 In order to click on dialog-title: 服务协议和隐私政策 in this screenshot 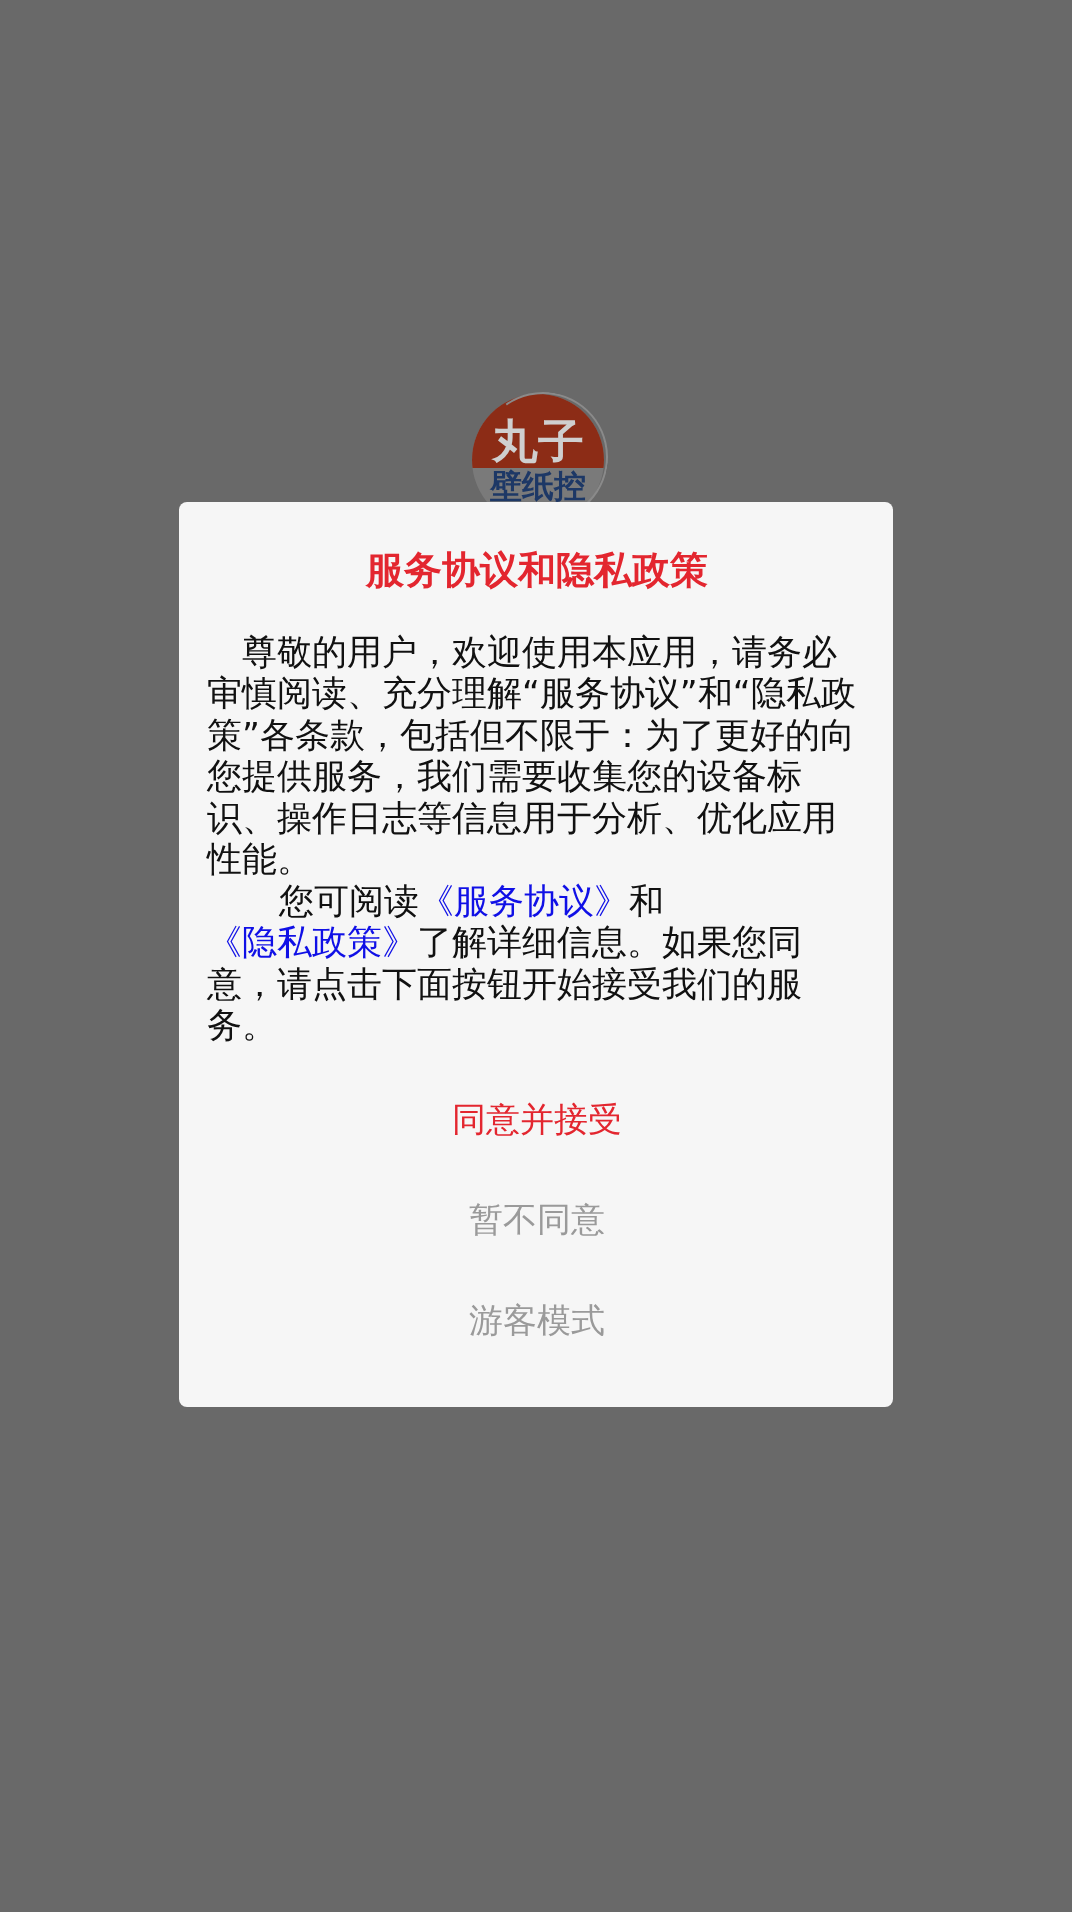, I will do `click(536, 571)`.